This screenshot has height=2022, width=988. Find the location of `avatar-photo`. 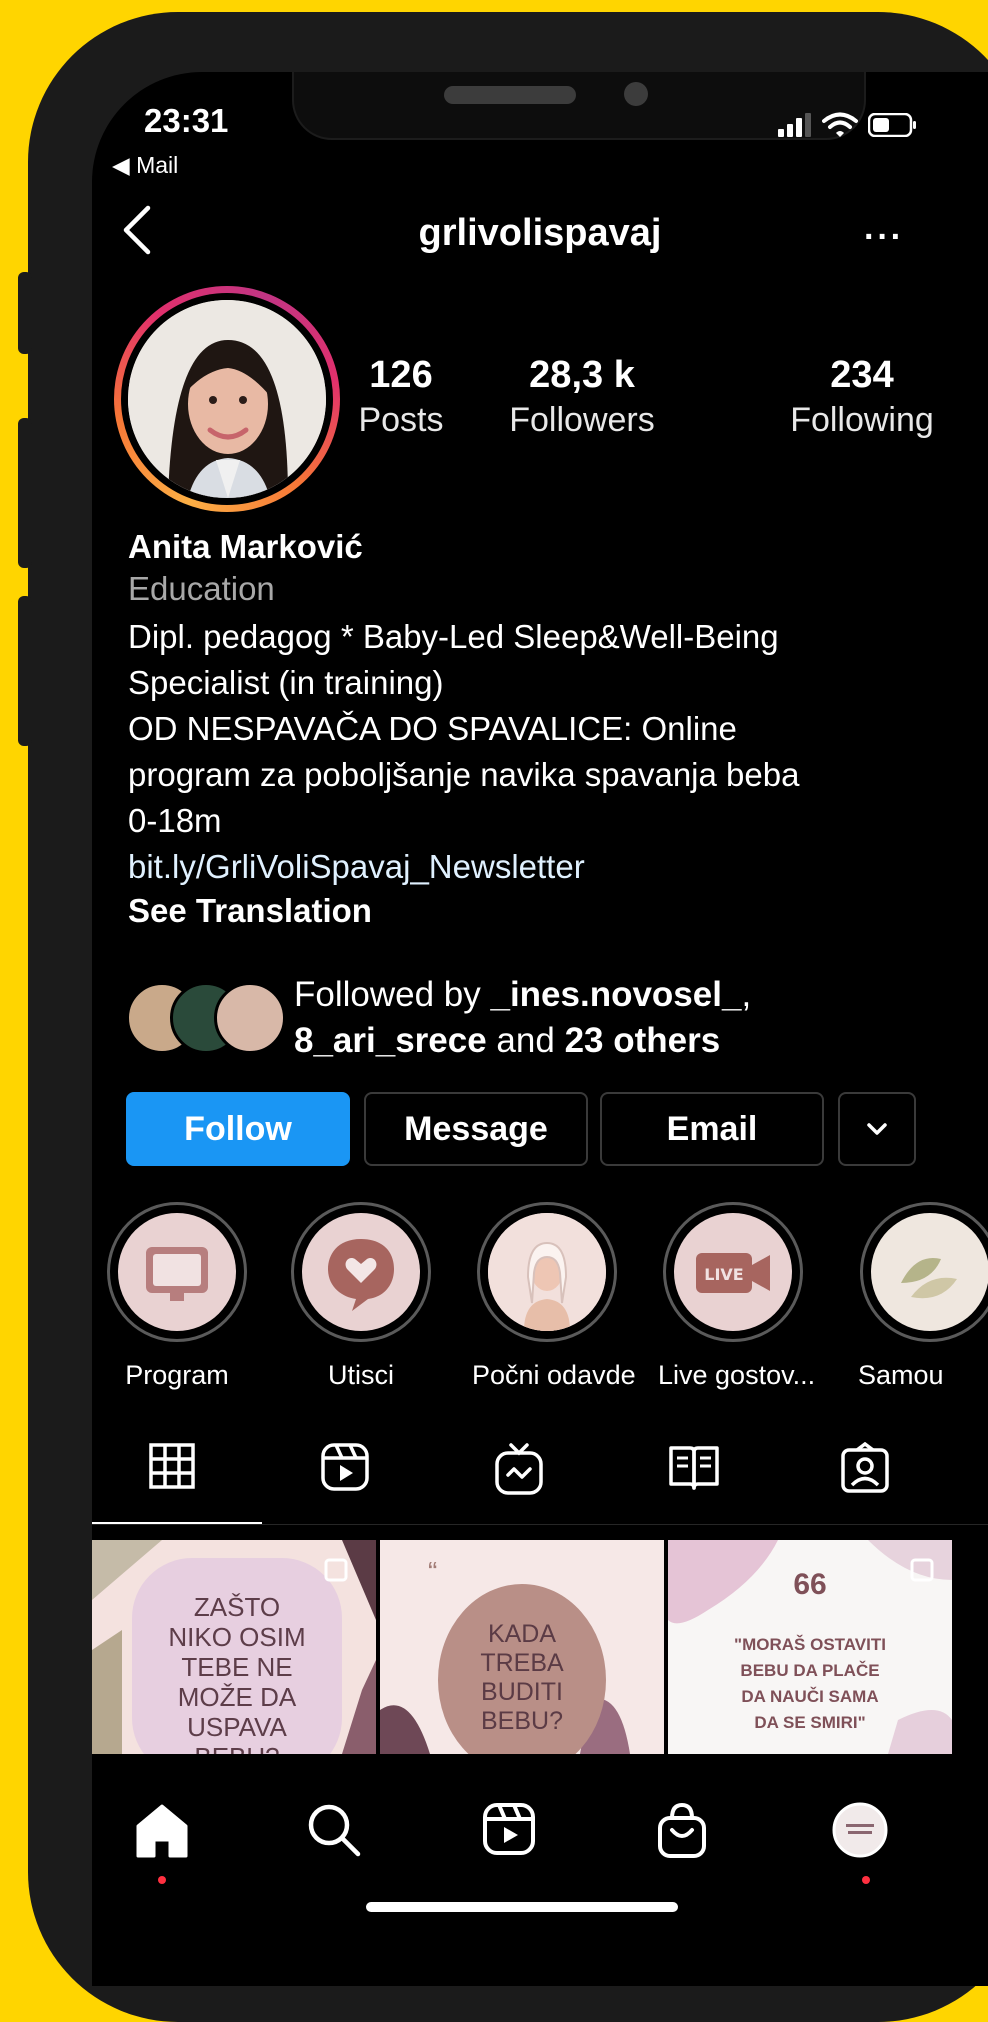

avatar-photo is located at coordinates (227, 399).